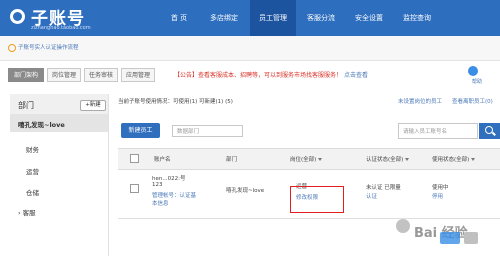 The image size is (500, 256). Describe the element at coordinates (420, 101) in the screenshot. I see `unassigned-employees-link: 未设置岗位的员工` at that location.